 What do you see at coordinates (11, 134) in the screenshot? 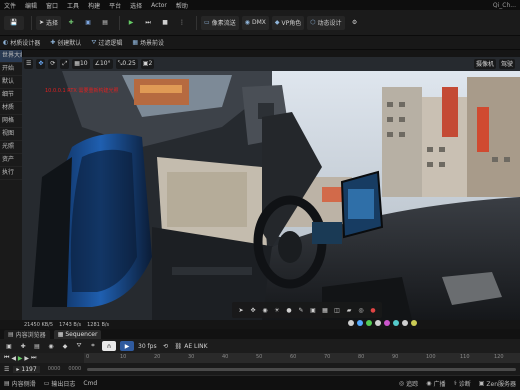
I see `left-panel-item: 视图` at bounding box center [11, 134].